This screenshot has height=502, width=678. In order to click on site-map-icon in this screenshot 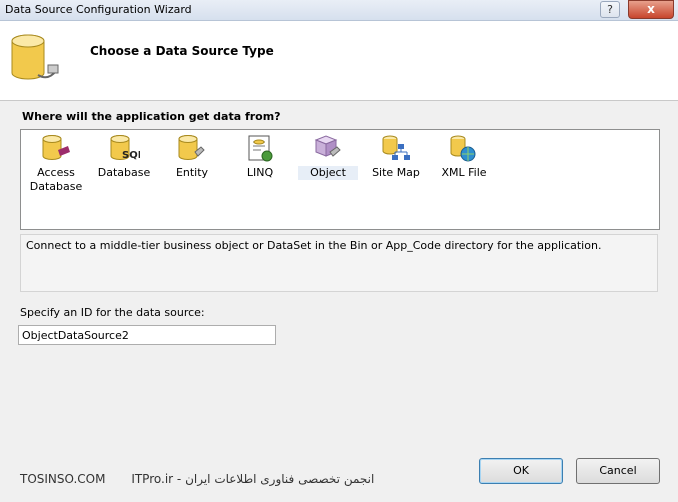, I will do `click(396, 149)`.